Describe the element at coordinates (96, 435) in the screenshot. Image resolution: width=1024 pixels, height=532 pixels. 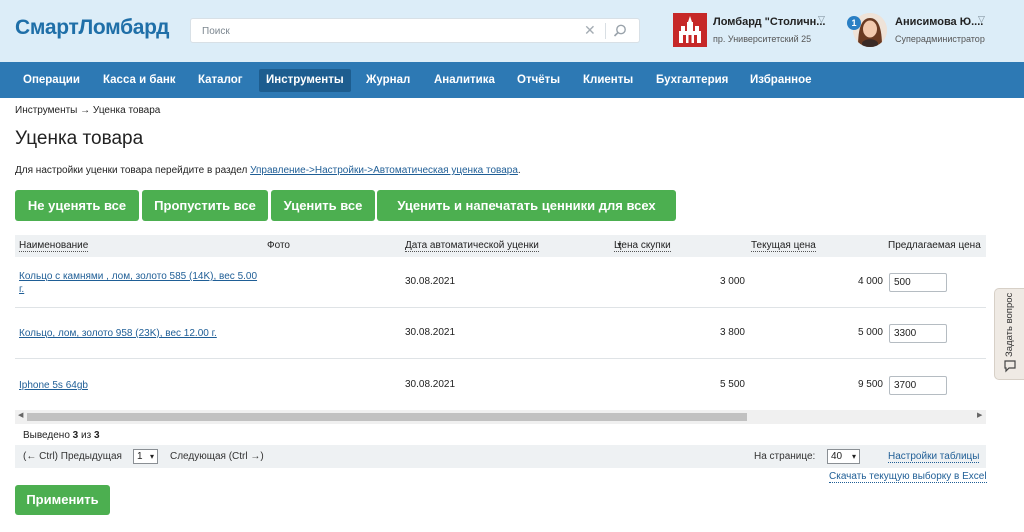
I see `shown-total-value: 3` at that location.